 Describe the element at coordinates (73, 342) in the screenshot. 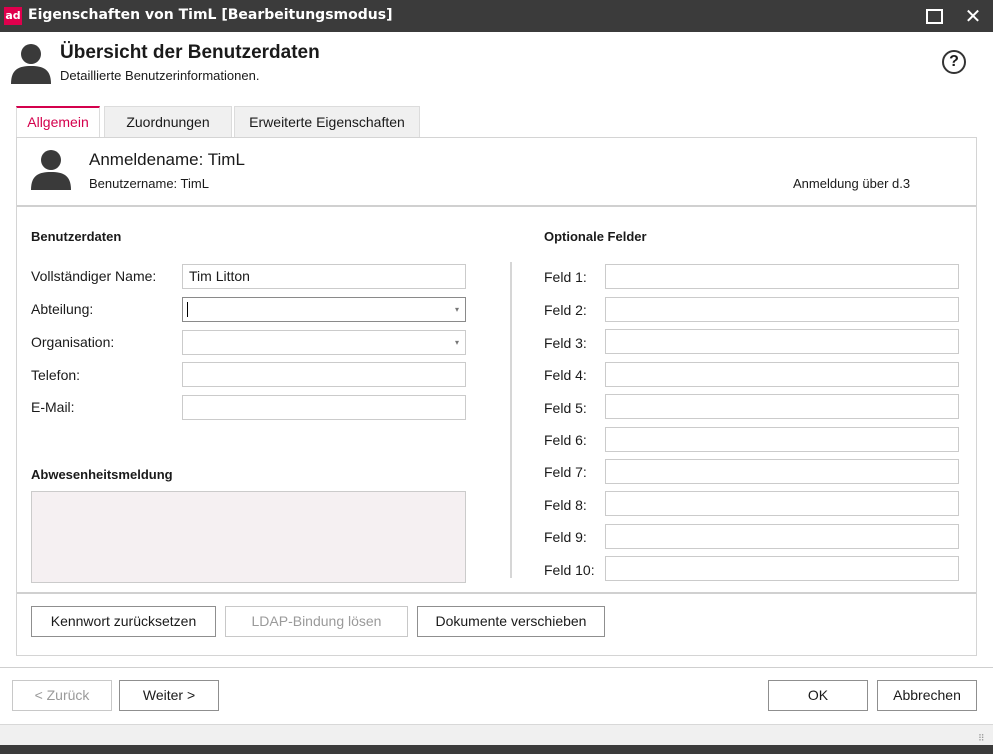

I see `organisation-label: Organisation:` at that location.